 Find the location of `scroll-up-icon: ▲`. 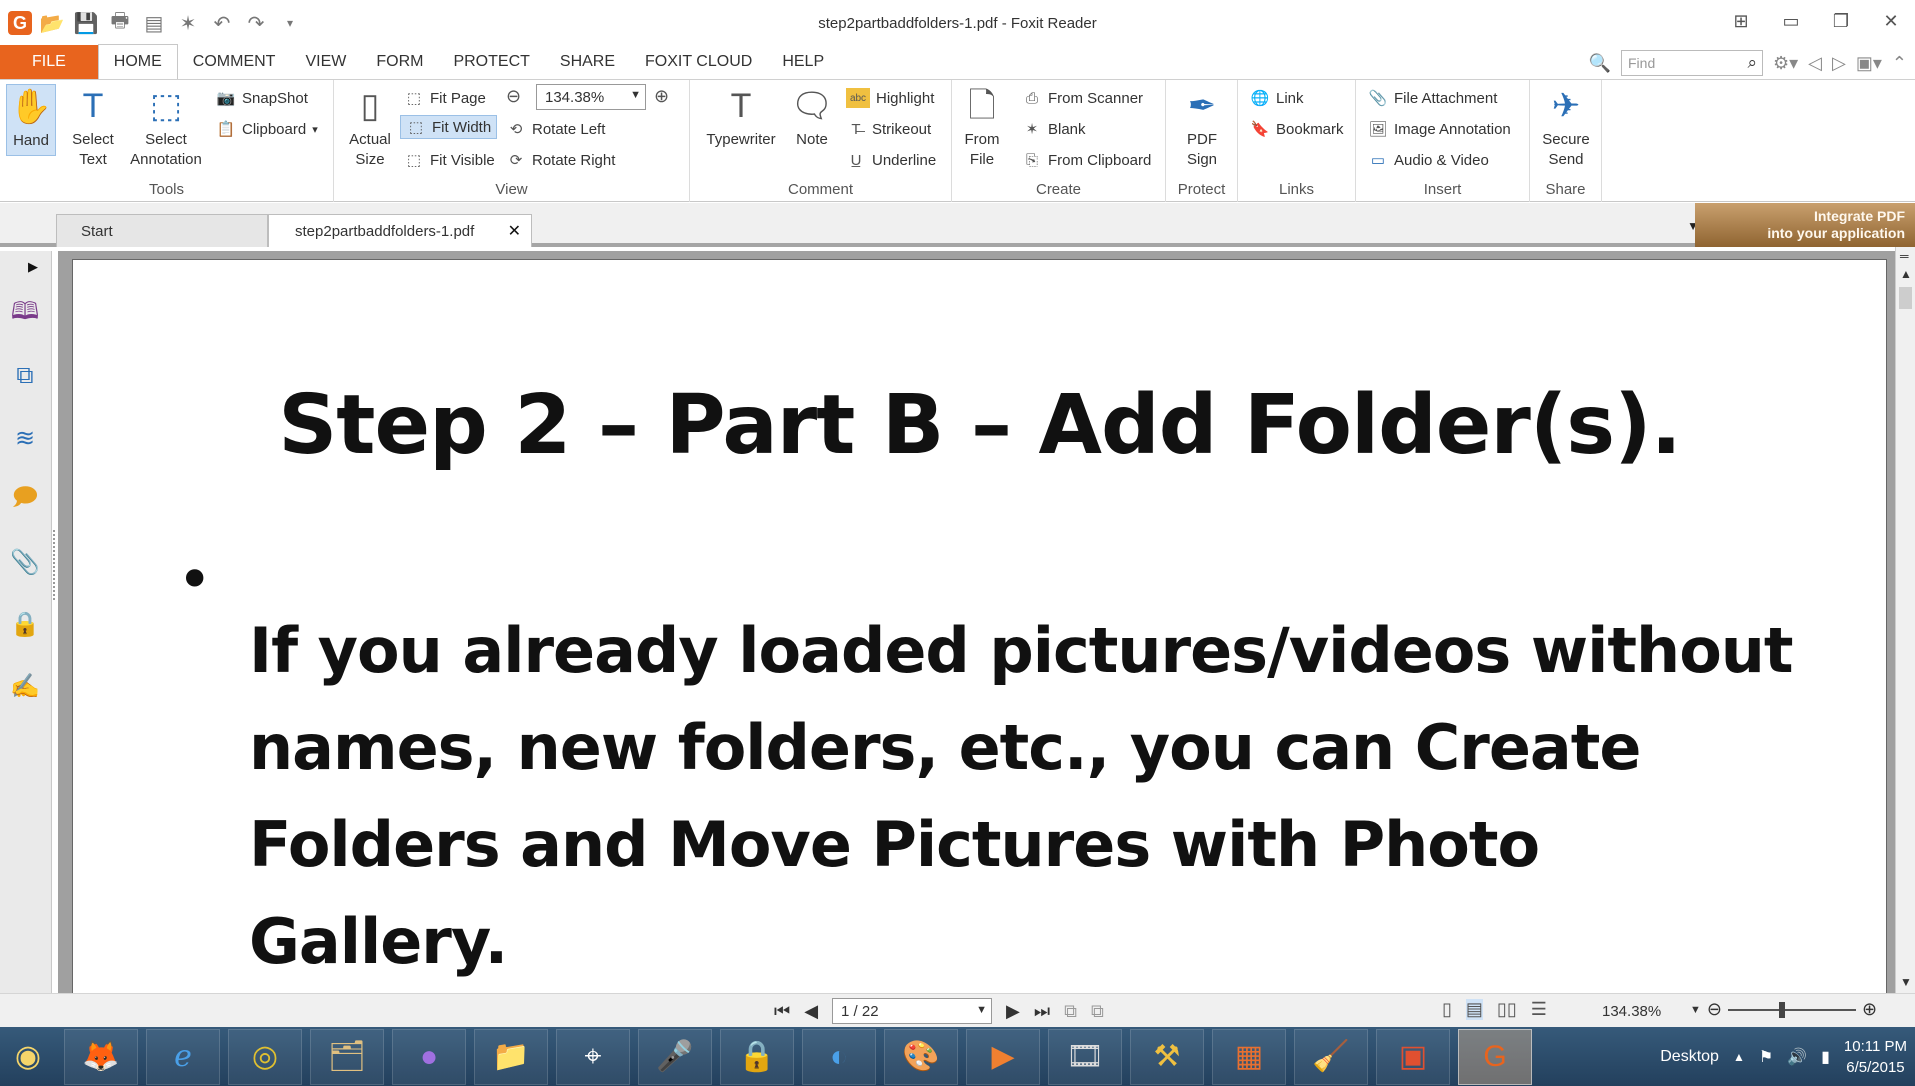

scroll-up-icon: ▲ is located at coordinates (1906, 274).